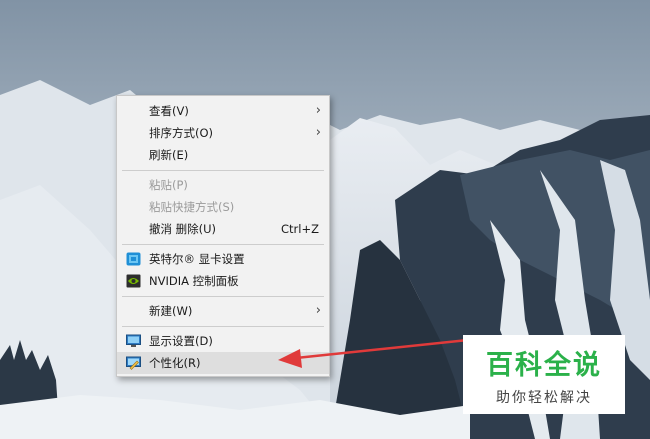  I want to click on watermark-subtitle: 助你轻松解决, so click(544, 398).